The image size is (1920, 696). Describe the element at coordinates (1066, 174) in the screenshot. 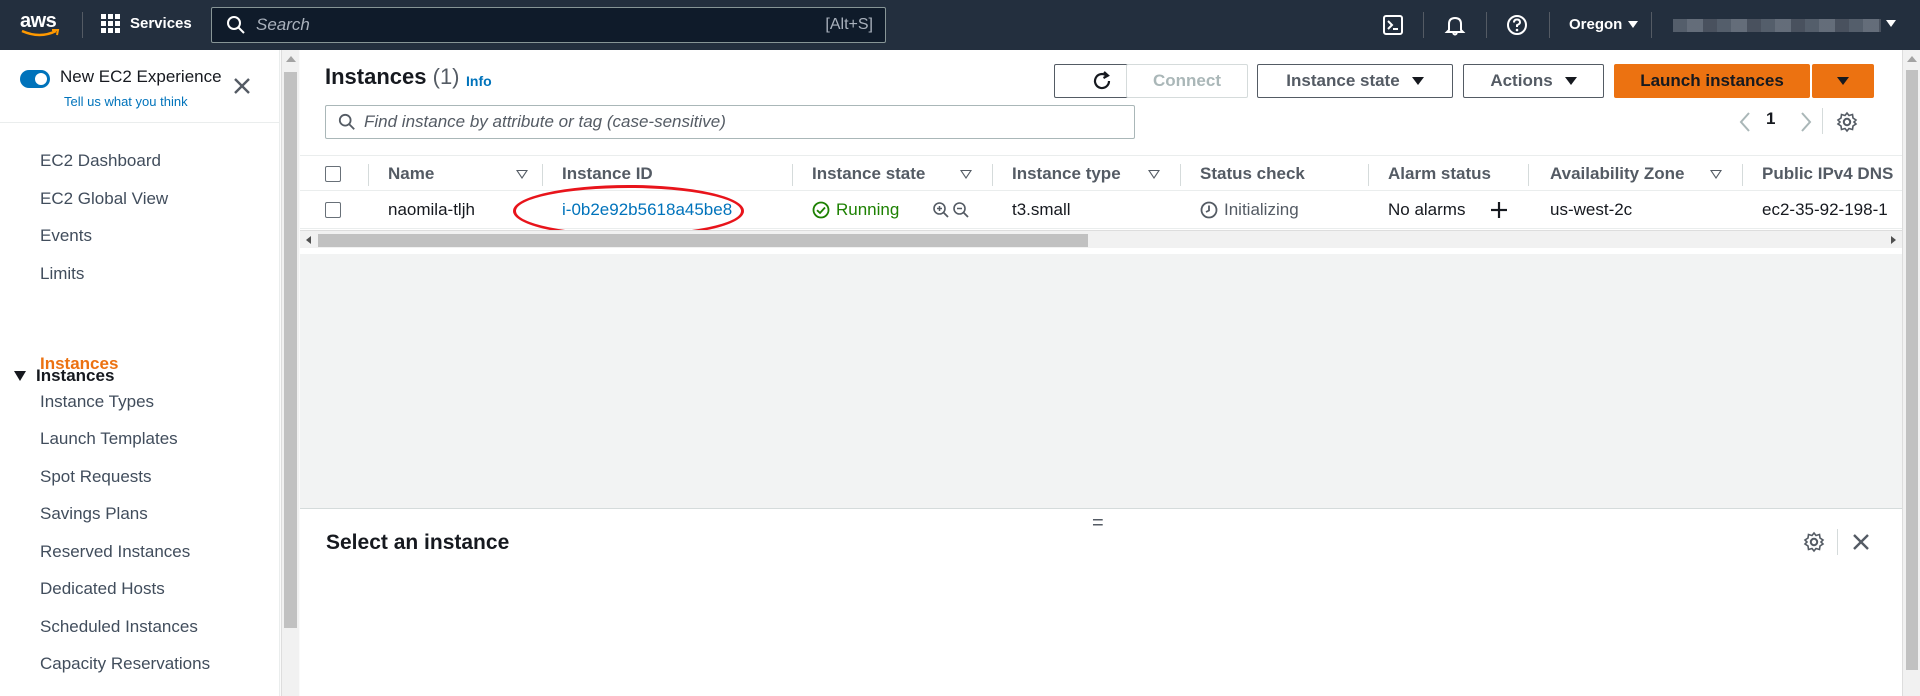

I see `column-header-instance-type: Instance type` at that location.